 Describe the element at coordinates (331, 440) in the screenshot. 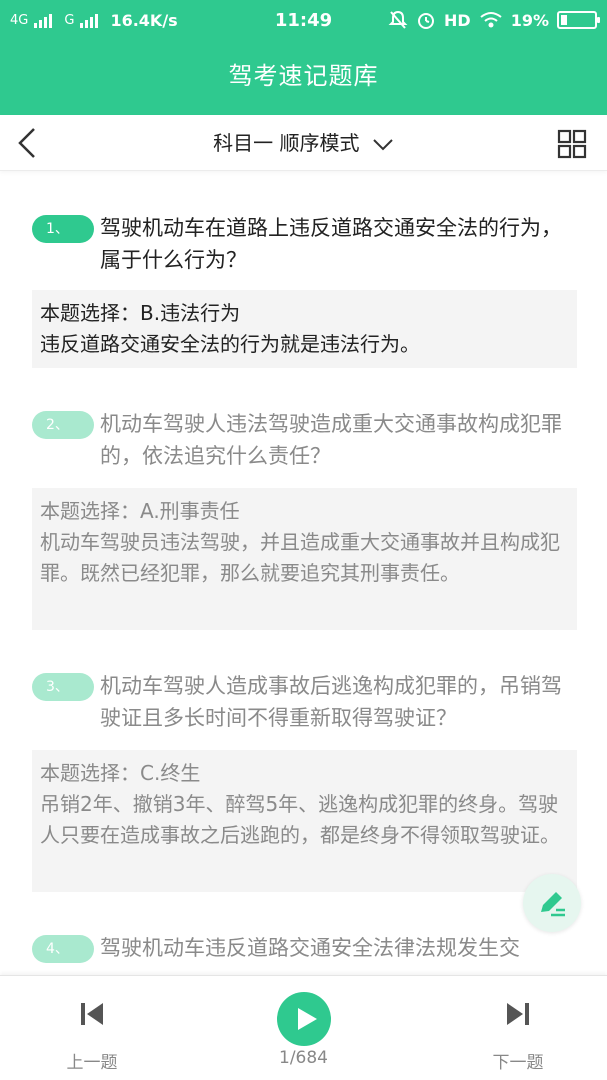

I see `question-text: 机动车驾驶人违法驾驶造成重大交通事故构成犯罪的，依法追究什么责任？` at that location.